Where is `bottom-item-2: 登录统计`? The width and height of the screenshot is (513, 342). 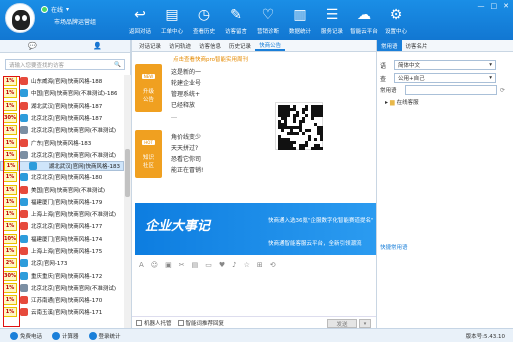 bottom-item-2: 登录统计 is located at coordinates (104, 335).